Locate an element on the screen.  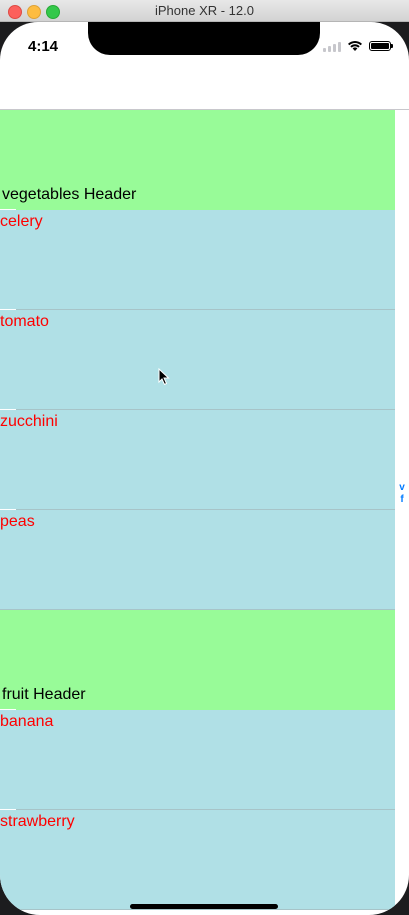
wifi-icon is located at coordinates (355, 46).